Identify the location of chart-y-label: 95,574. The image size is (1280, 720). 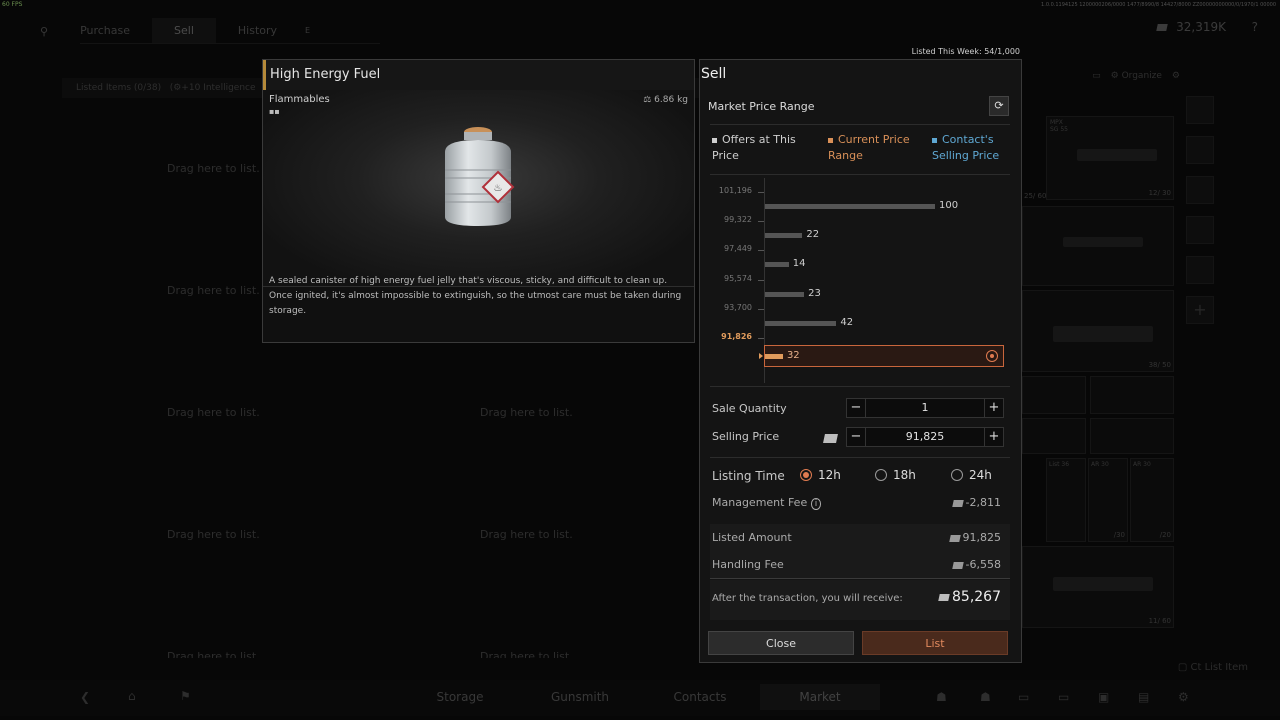
(738, 278).